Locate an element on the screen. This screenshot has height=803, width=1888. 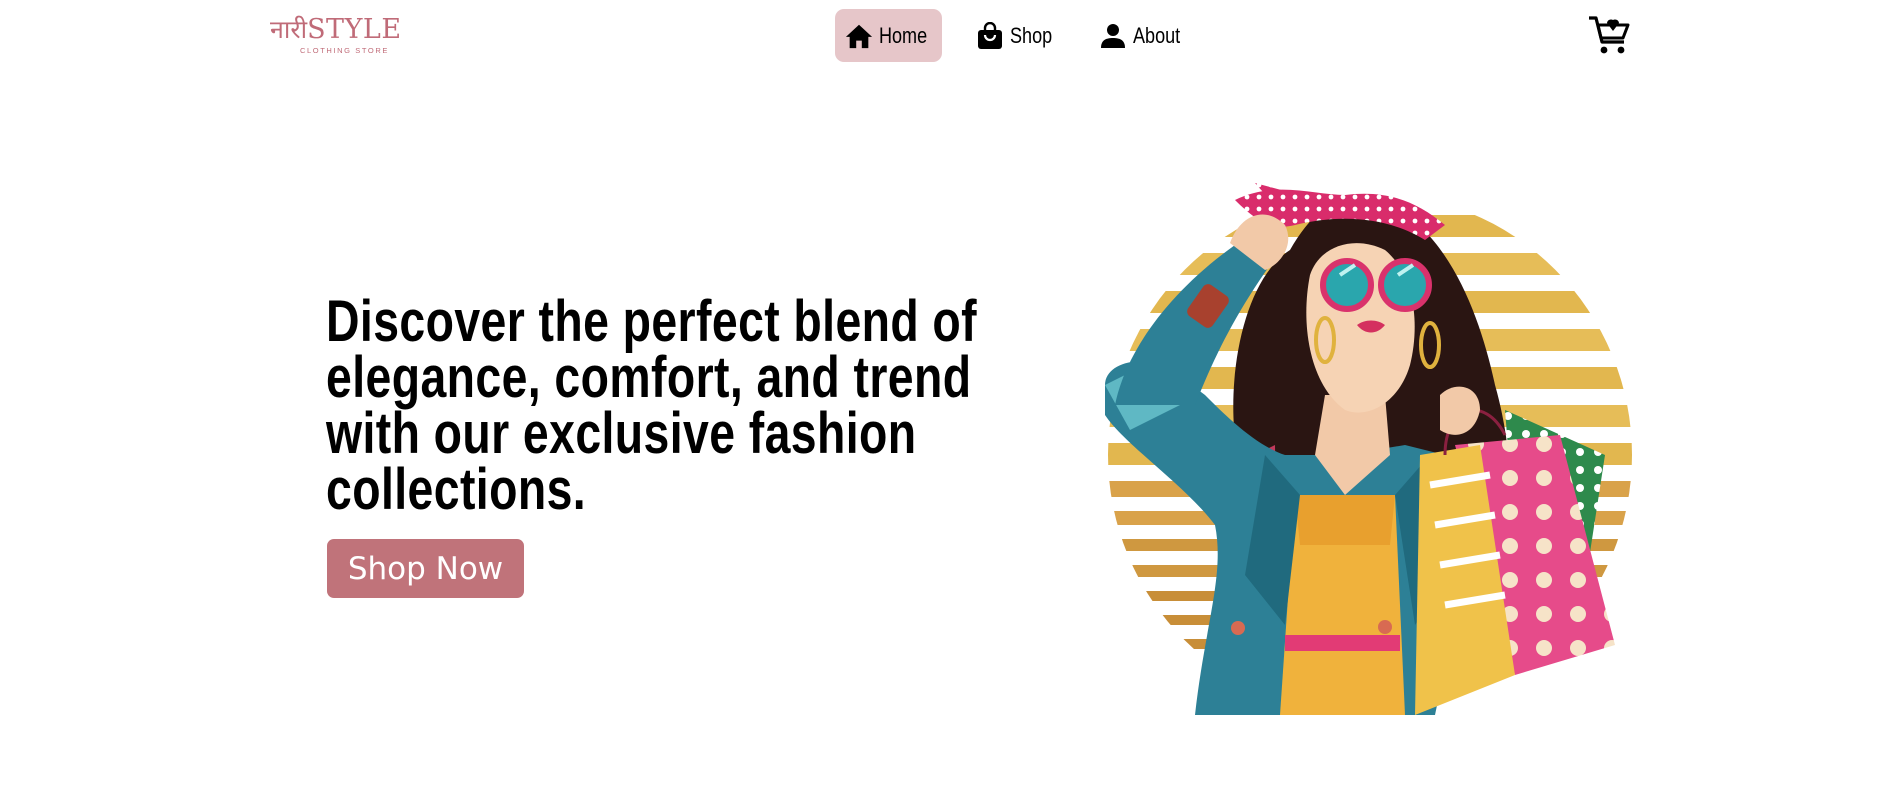
shopping-bag-icon is located at coordinates (990, 35).